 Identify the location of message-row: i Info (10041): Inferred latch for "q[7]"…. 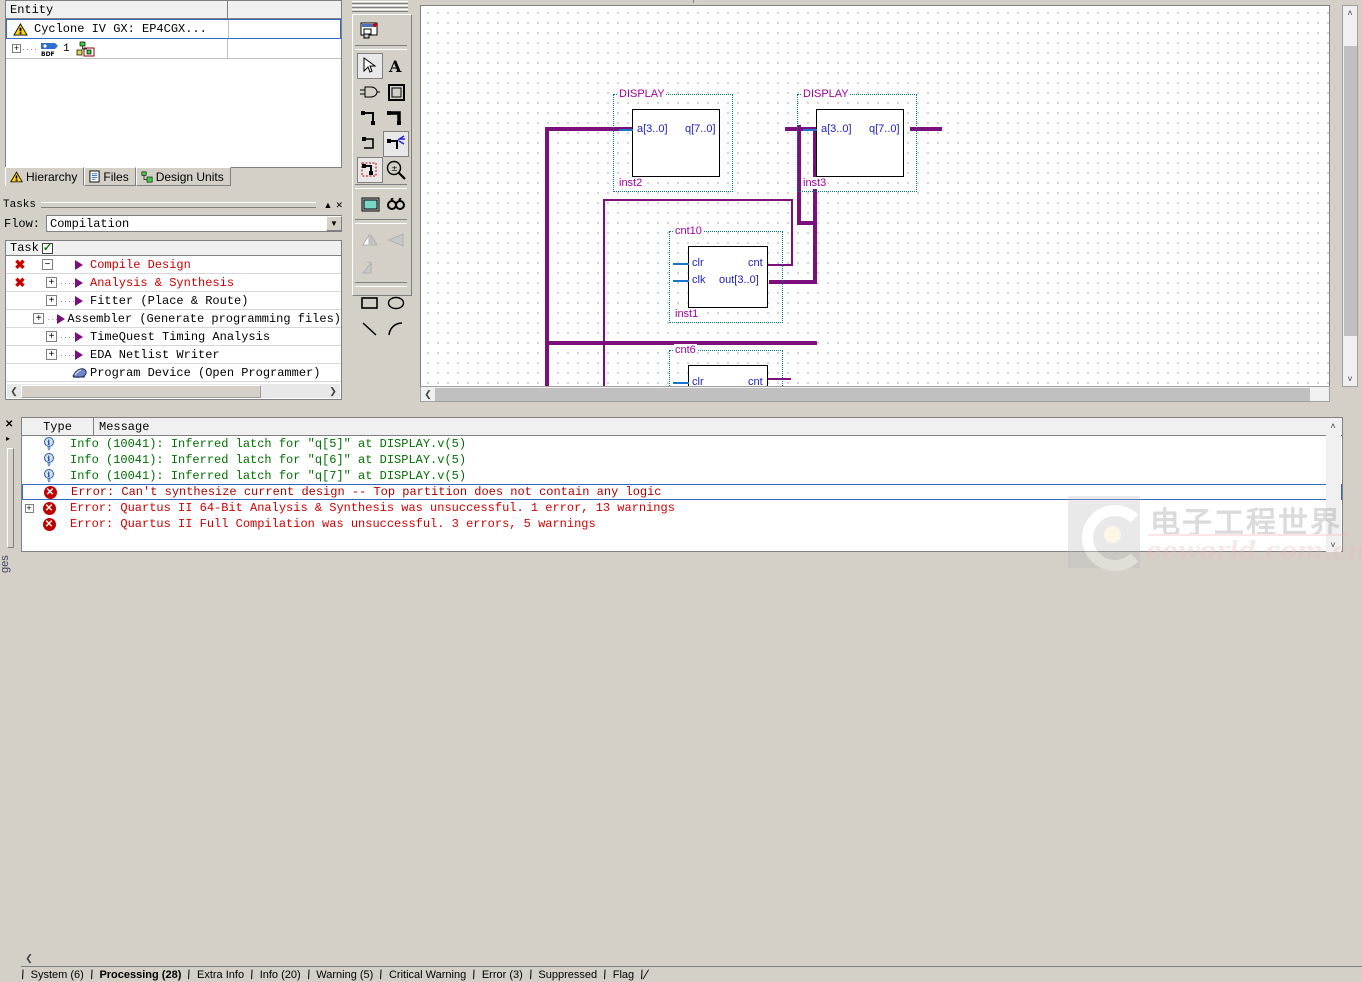
(682, 476).